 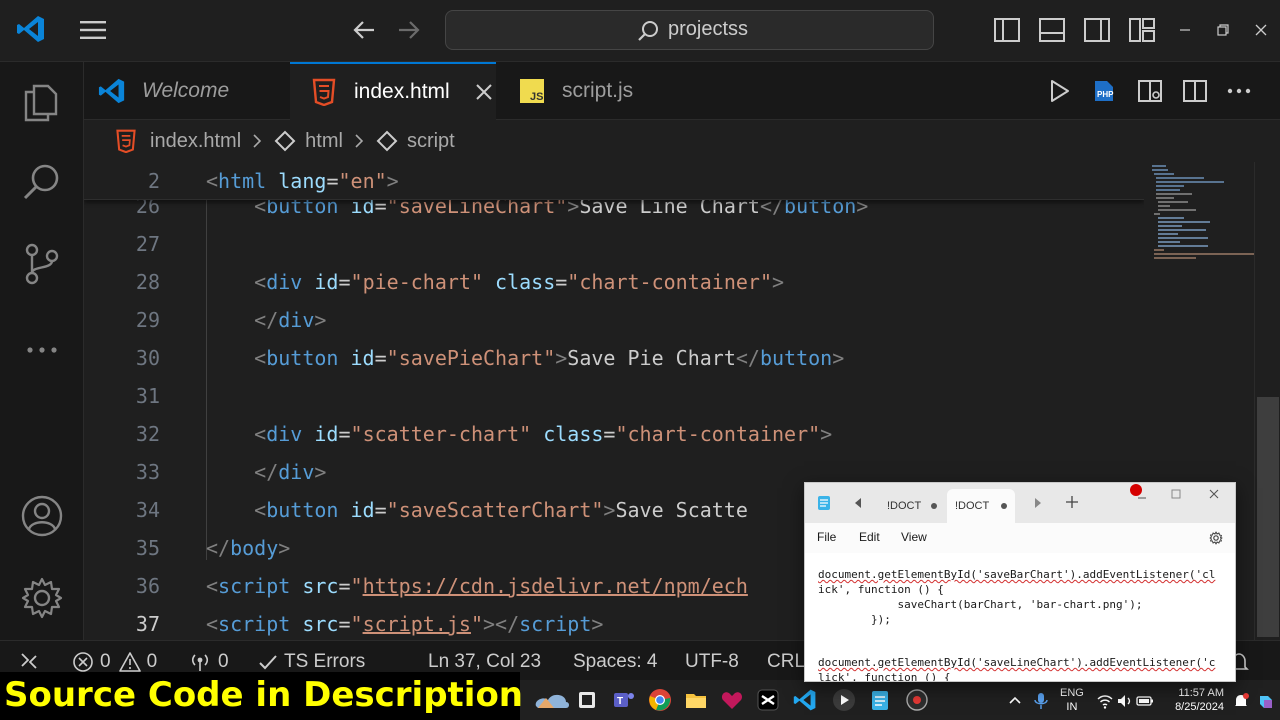 I want to click on teams-icon: T, so click(x=624, y=700).